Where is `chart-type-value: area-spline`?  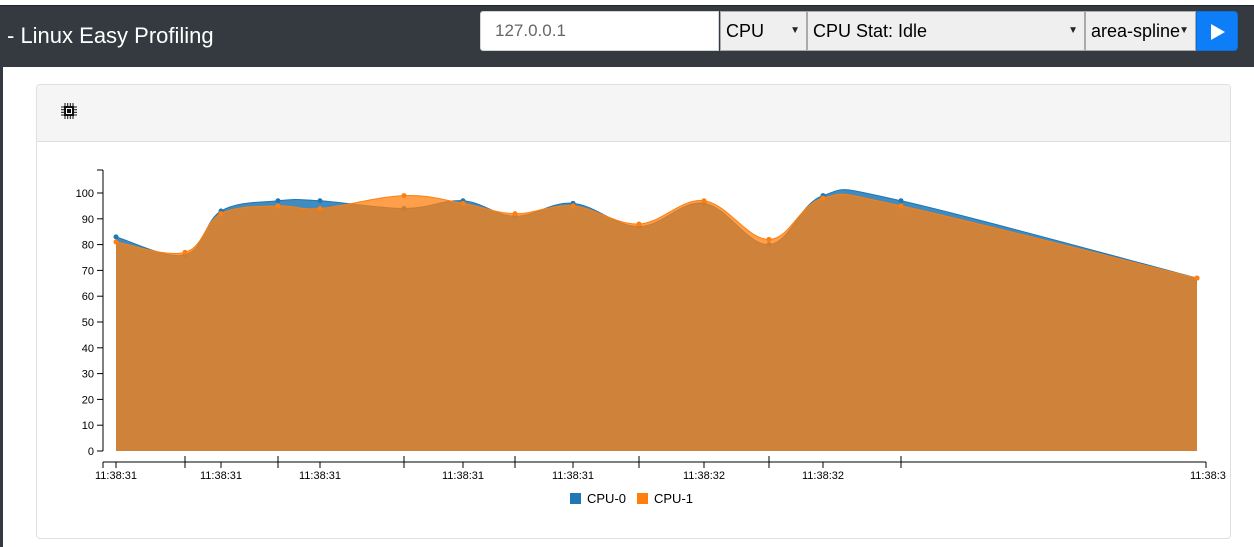 chart-type-value: area-spline is located at coordinates (1136, 31).